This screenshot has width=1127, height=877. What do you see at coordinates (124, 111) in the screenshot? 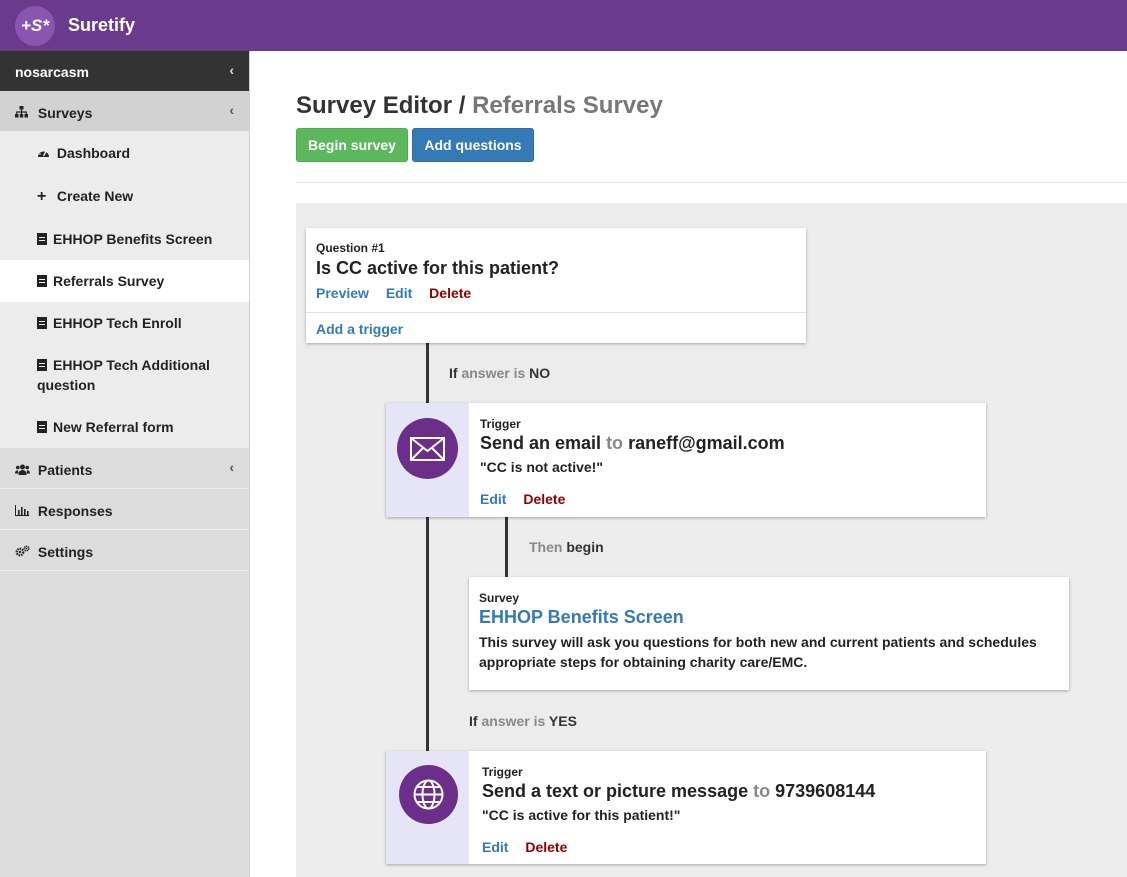
I see `sidebar-item-surveys: Surveys ‹` at bounding box center [124, 111].